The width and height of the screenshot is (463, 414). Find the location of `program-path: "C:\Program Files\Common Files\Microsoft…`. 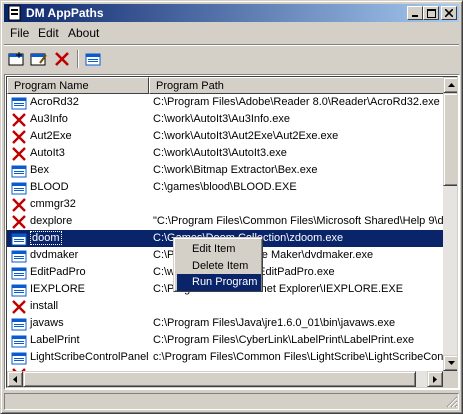

program-path: "C:\Program Files\Common Files\Microsoft… is located at coordinates (298, 221).